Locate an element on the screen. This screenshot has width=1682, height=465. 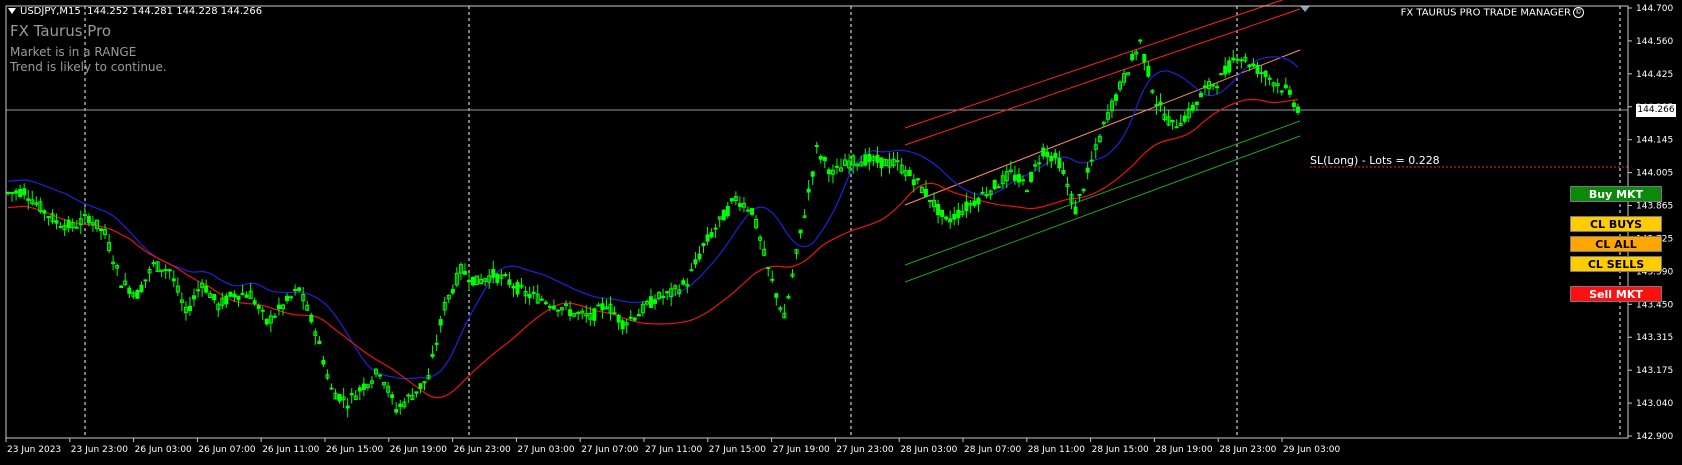
time-tick-label: 26 Jun 11:00 is located at coordinates (290, 450).